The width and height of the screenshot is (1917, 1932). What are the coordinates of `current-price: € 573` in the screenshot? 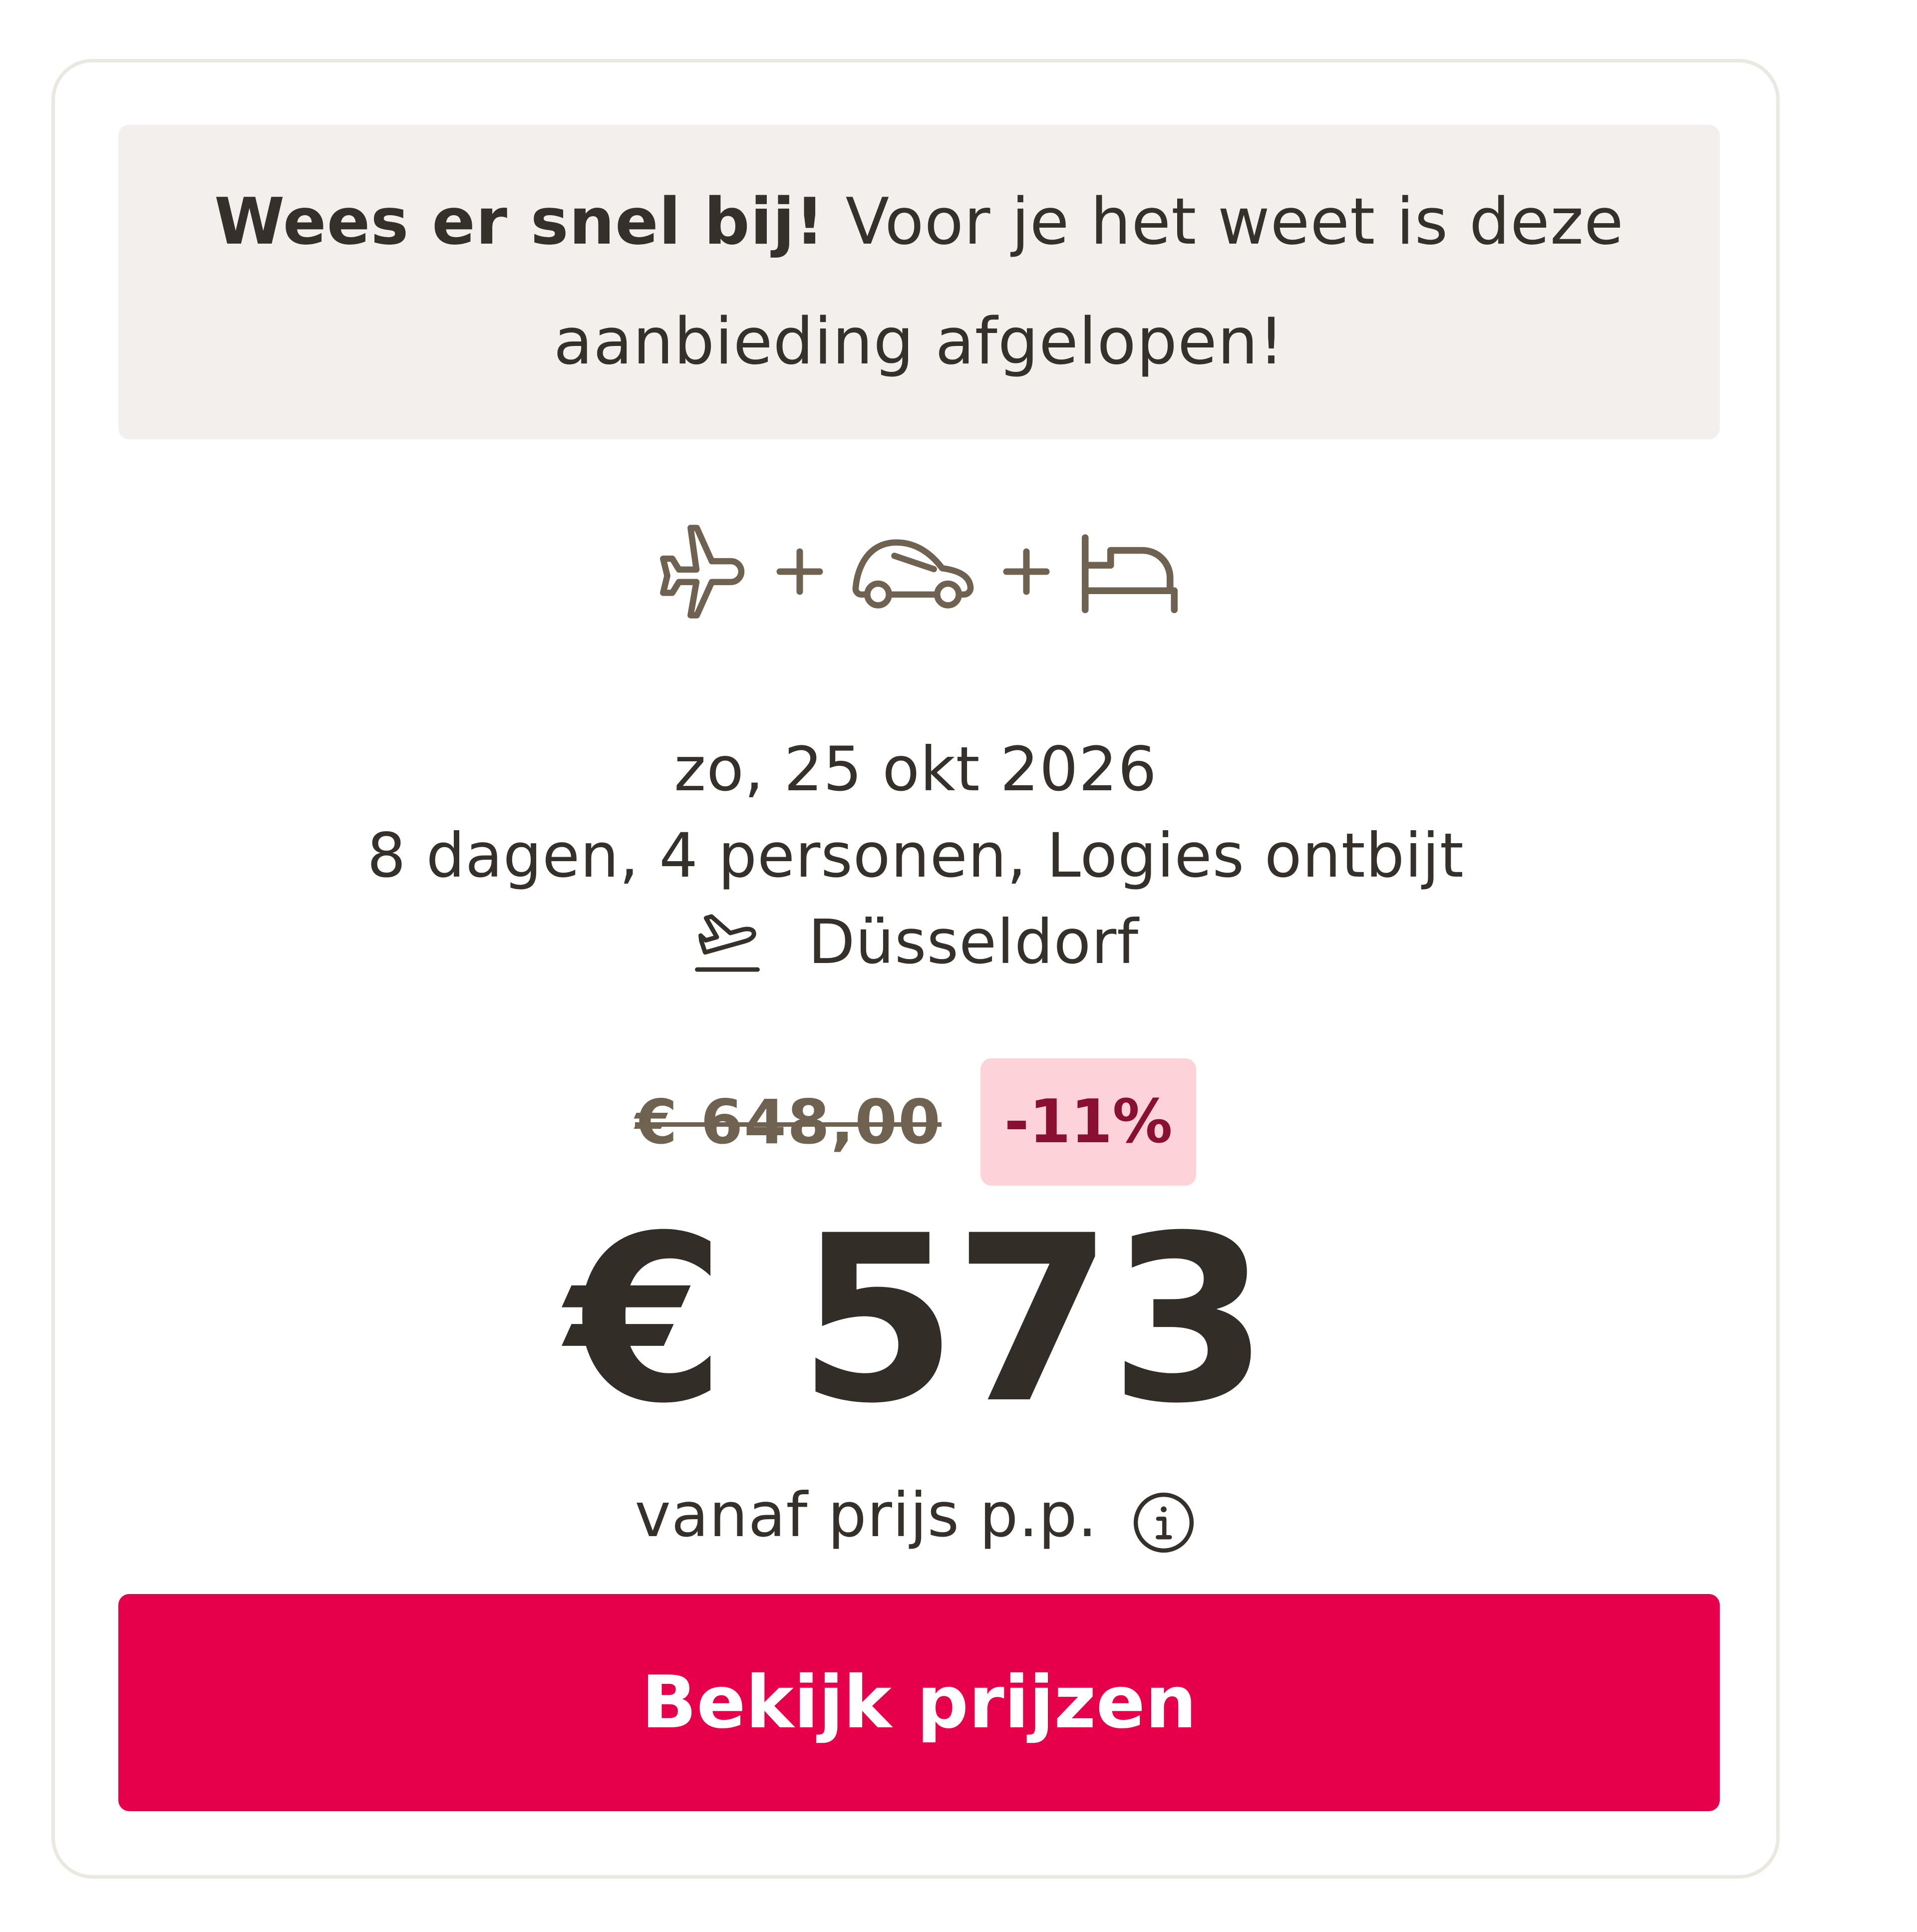 It's located at (917, 1320).